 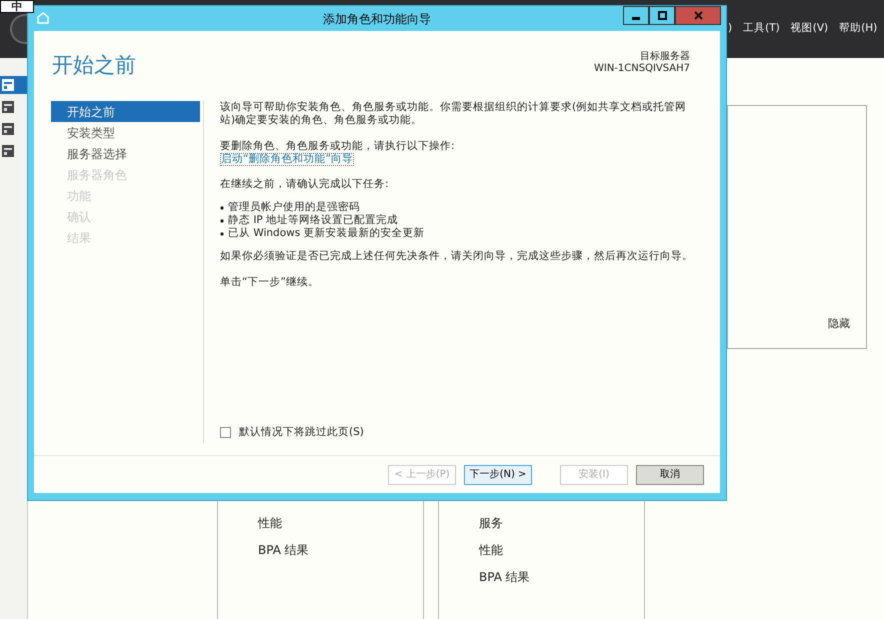 What do you see at coordinates (665, 57) in the screenshot?
I see `target-label: 目标服务器` at bounding box center [665, 57].